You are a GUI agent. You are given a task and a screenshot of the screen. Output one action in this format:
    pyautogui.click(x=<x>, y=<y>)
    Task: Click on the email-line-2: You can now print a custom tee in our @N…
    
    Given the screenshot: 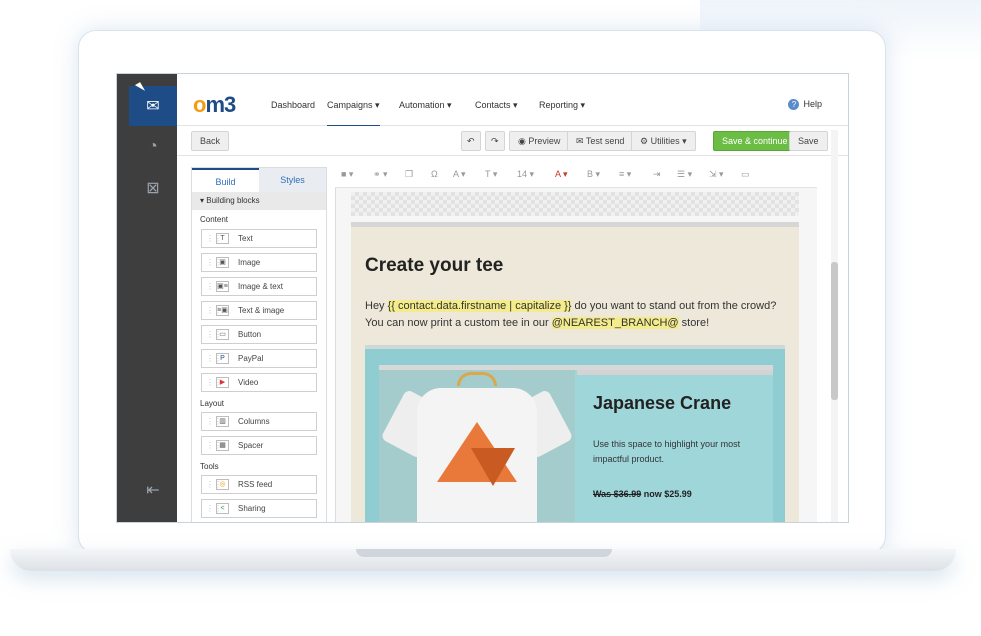 What is the action you would take?
    pyautogui.click(x=537, y=323)
    